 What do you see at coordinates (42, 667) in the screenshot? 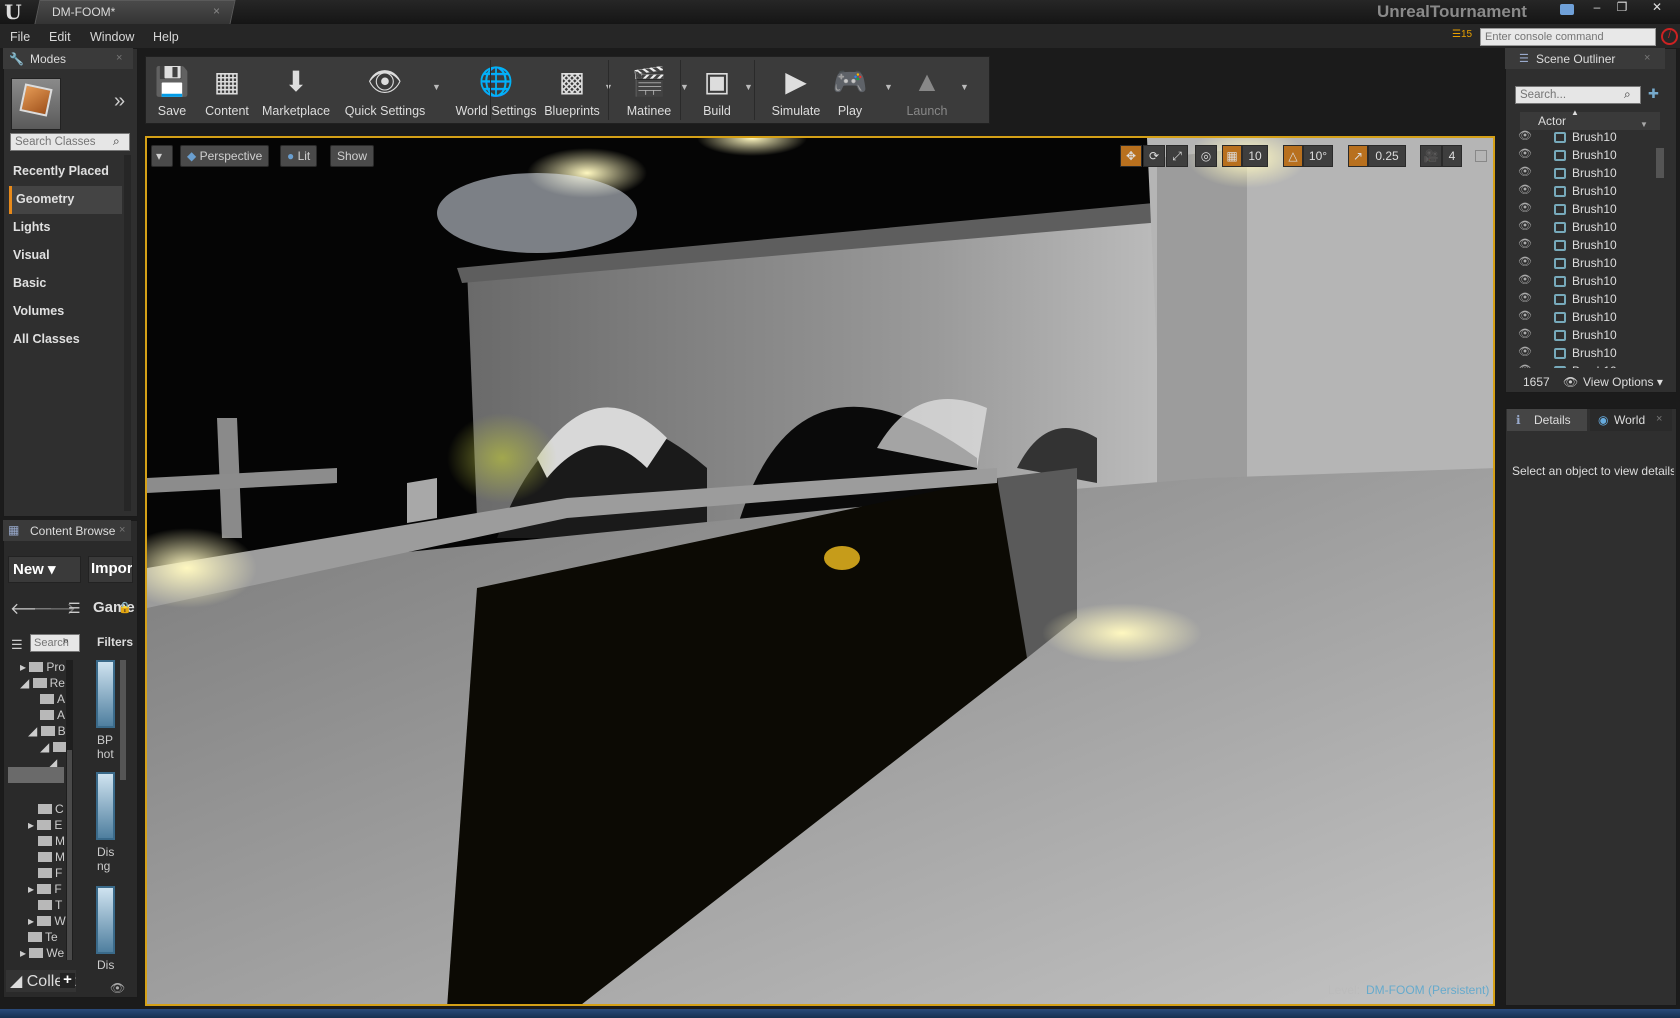
I see `tree-item: ▸ Pro` at bounding box center [42, 667].